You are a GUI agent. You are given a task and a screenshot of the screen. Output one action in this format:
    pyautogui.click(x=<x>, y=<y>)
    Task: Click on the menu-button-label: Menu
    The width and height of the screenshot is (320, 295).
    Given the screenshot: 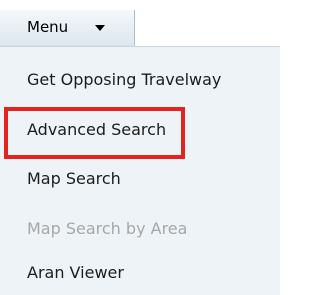 What is the action you would take?
    pyautogui.click(x=48, y=27)
    